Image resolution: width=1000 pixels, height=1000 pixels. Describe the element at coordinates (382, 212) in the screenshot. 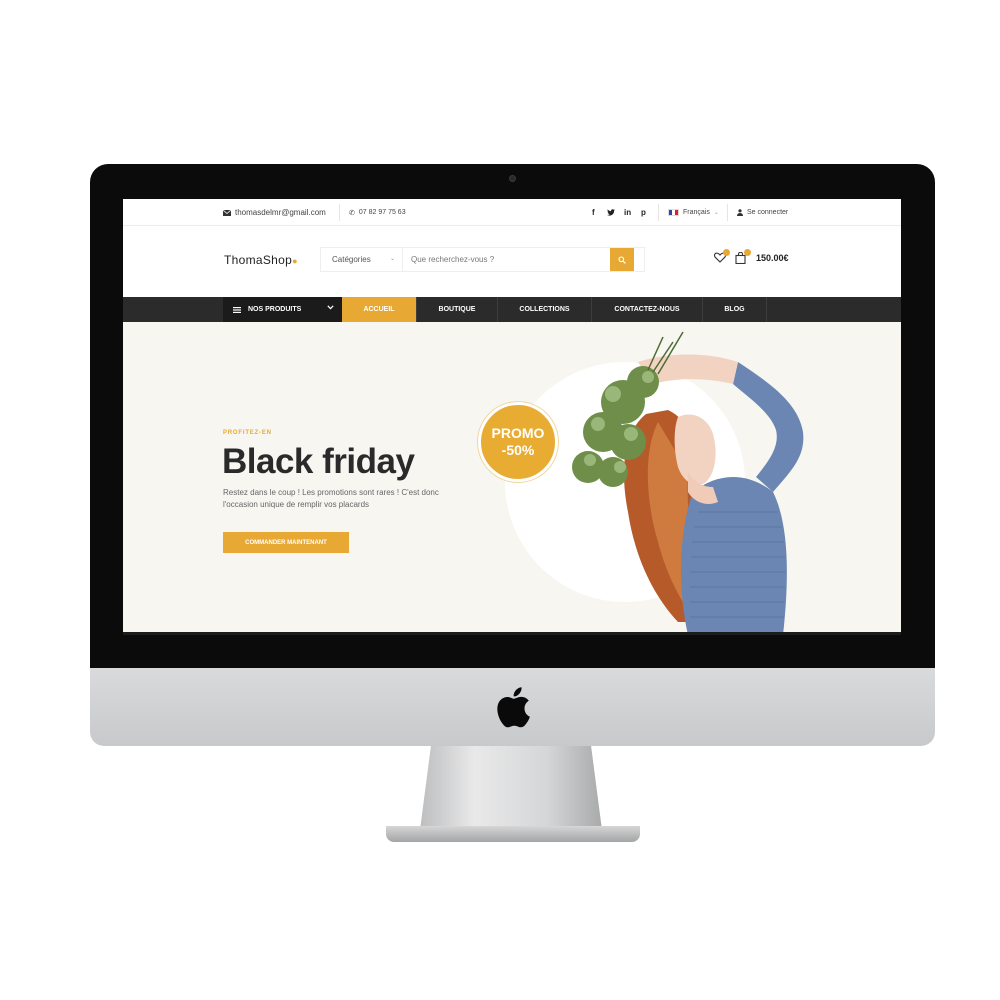

I see `phone-text: 07 82 97 75 63` at that location.